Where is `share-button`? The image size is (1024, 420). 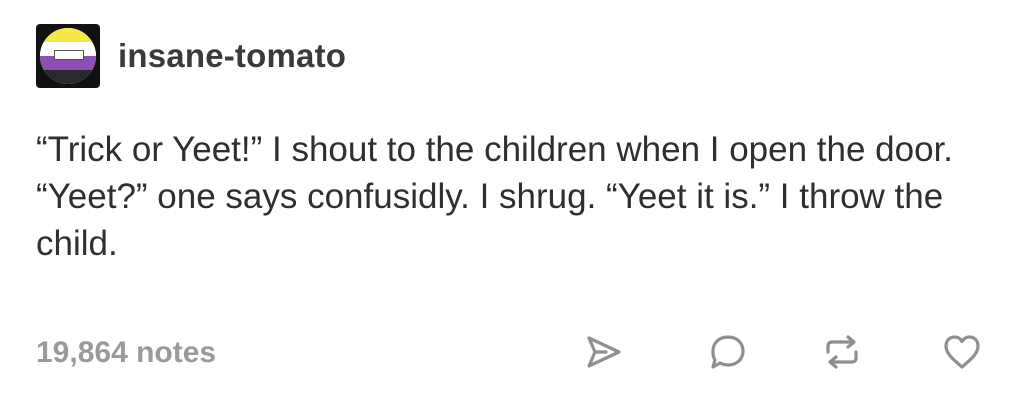 share-button is located at coordinates (604, 352).